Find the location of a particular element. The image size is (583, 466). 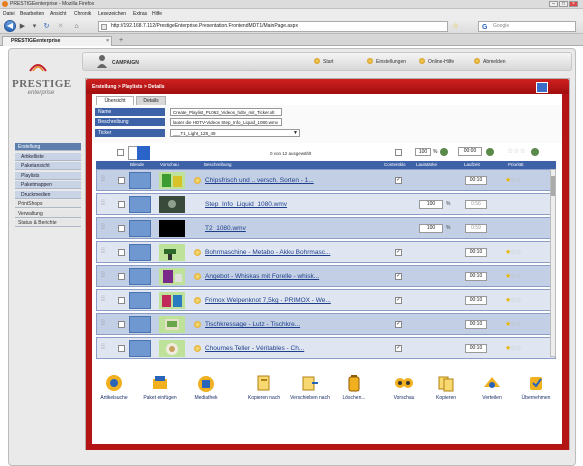

sidebar-item-printshops: PrintShops is located at coordinates (48, 204).